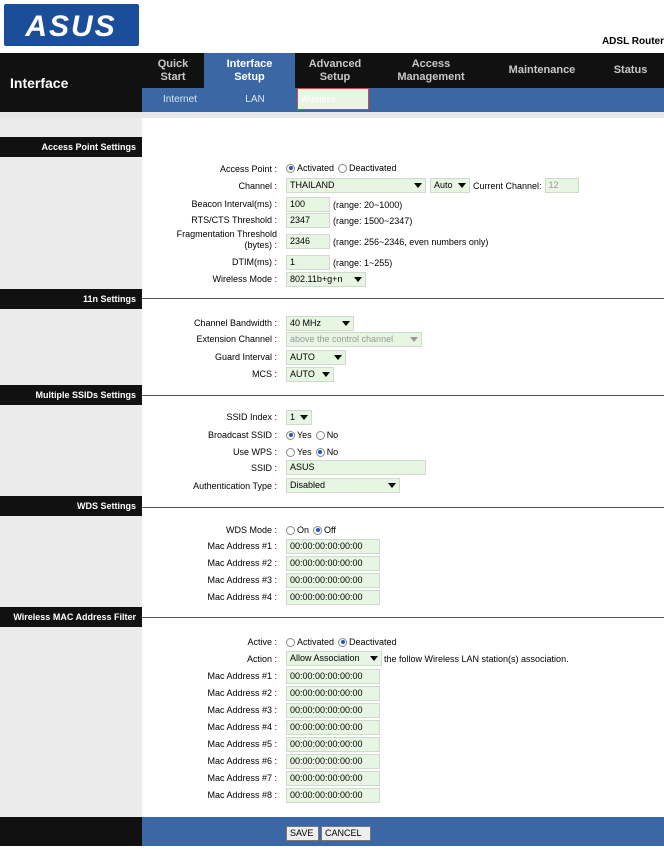  Describe the element at coordinates (249, 70) in the screenshot. I see `tab-interface-setup: Interface Setup` at that location.